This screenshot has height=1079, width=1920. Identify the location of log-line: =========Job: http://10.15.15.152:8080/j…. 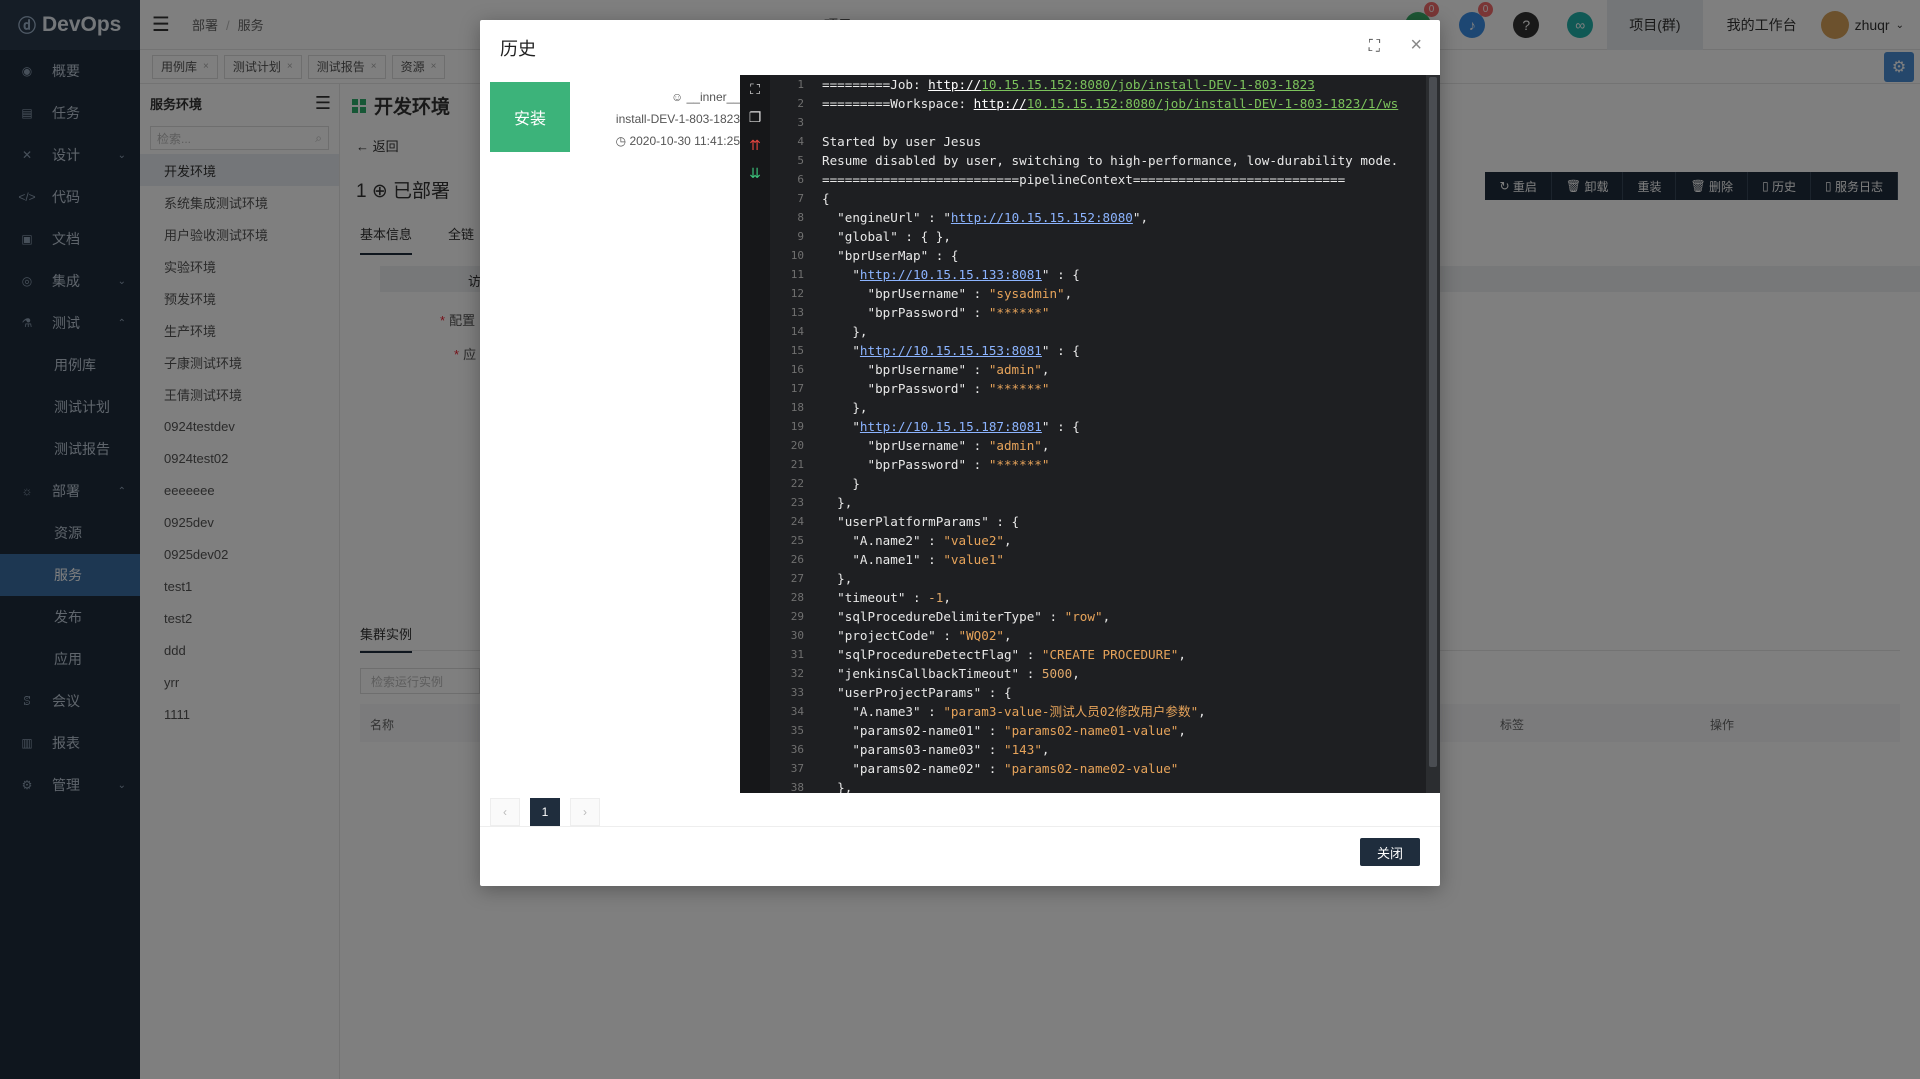
(1068, 84).